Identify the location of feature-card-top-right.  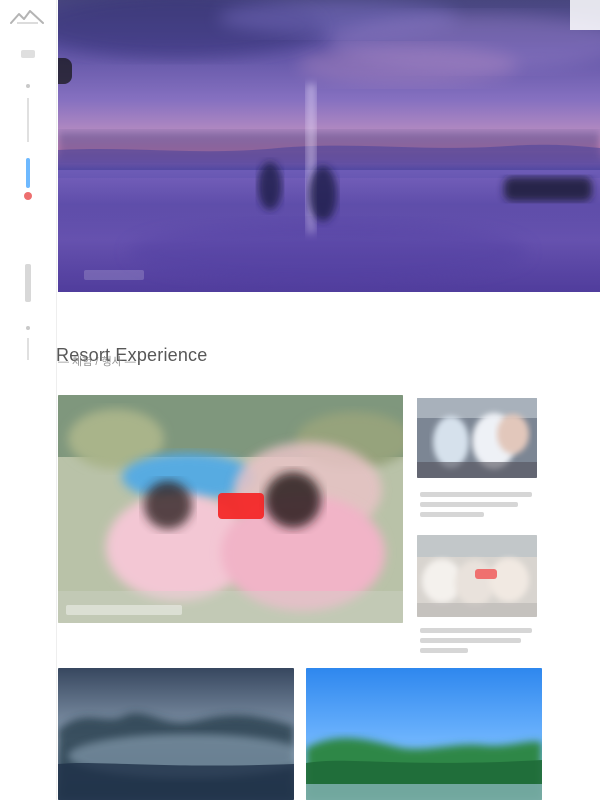
(477, 438).